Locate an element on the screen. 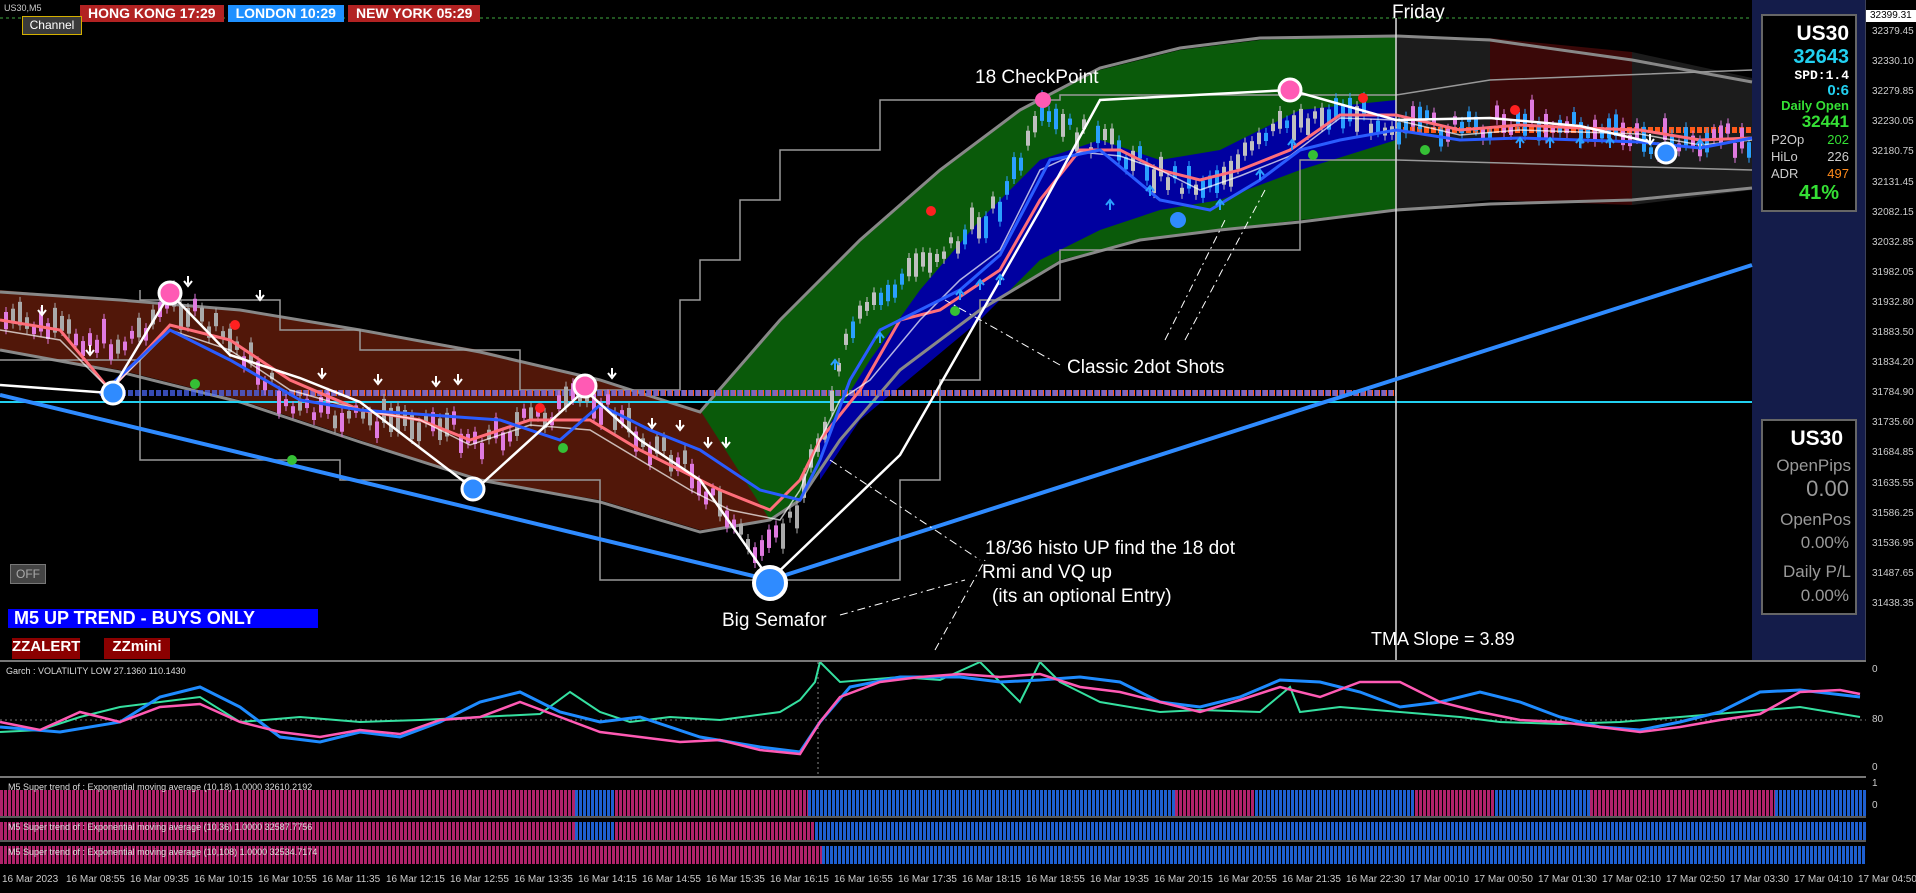  zzmini-button: ZZmini is located at coordinates (137, 648).